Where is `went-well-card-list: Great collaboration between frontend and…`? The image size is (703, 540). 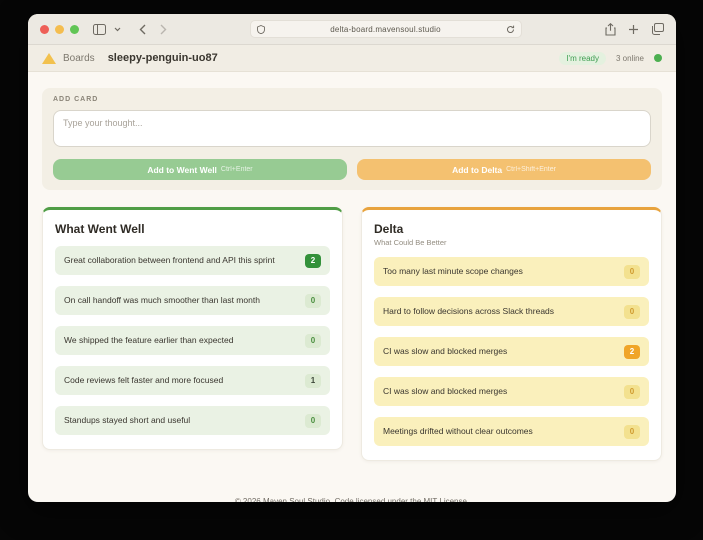
went-well-card-list: Great collaboration between frontend and… is located at coordinates (192, 340).